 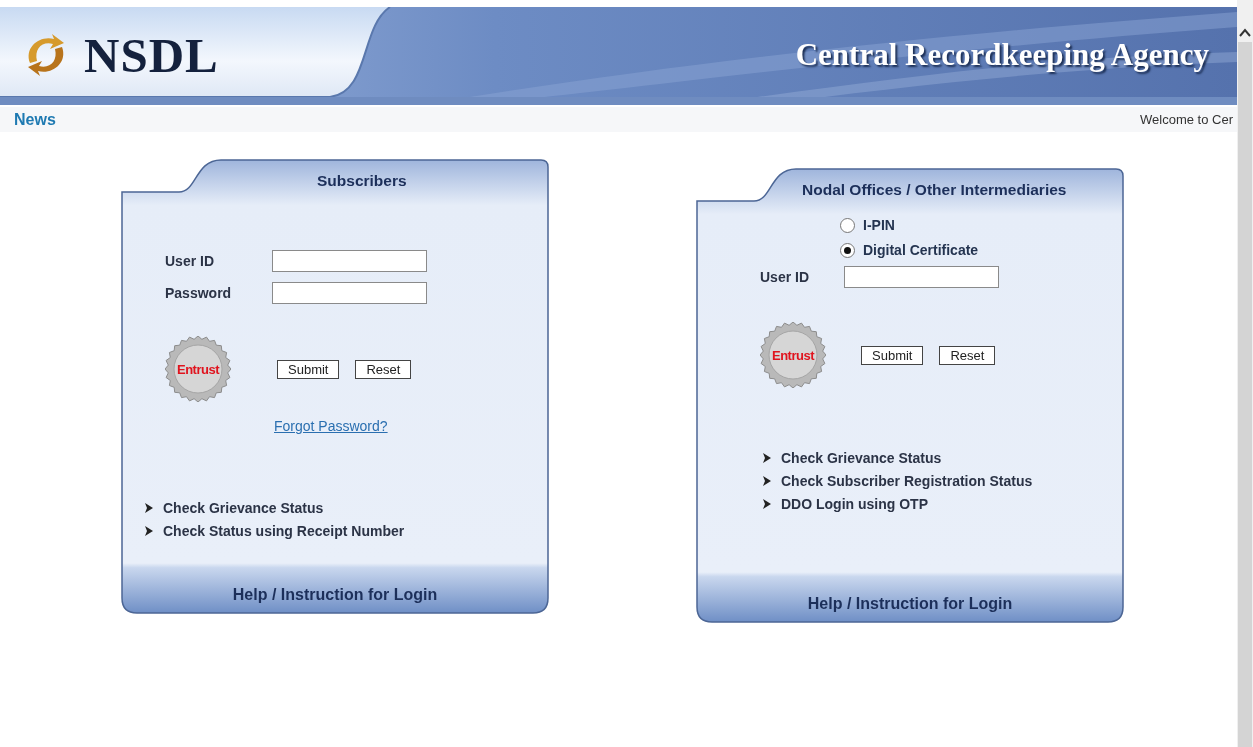 What do you see at coordinates (854, 504) in the screenshot?
I see `link-item: DDO Login using OTP` at bounding box center [854, 504].